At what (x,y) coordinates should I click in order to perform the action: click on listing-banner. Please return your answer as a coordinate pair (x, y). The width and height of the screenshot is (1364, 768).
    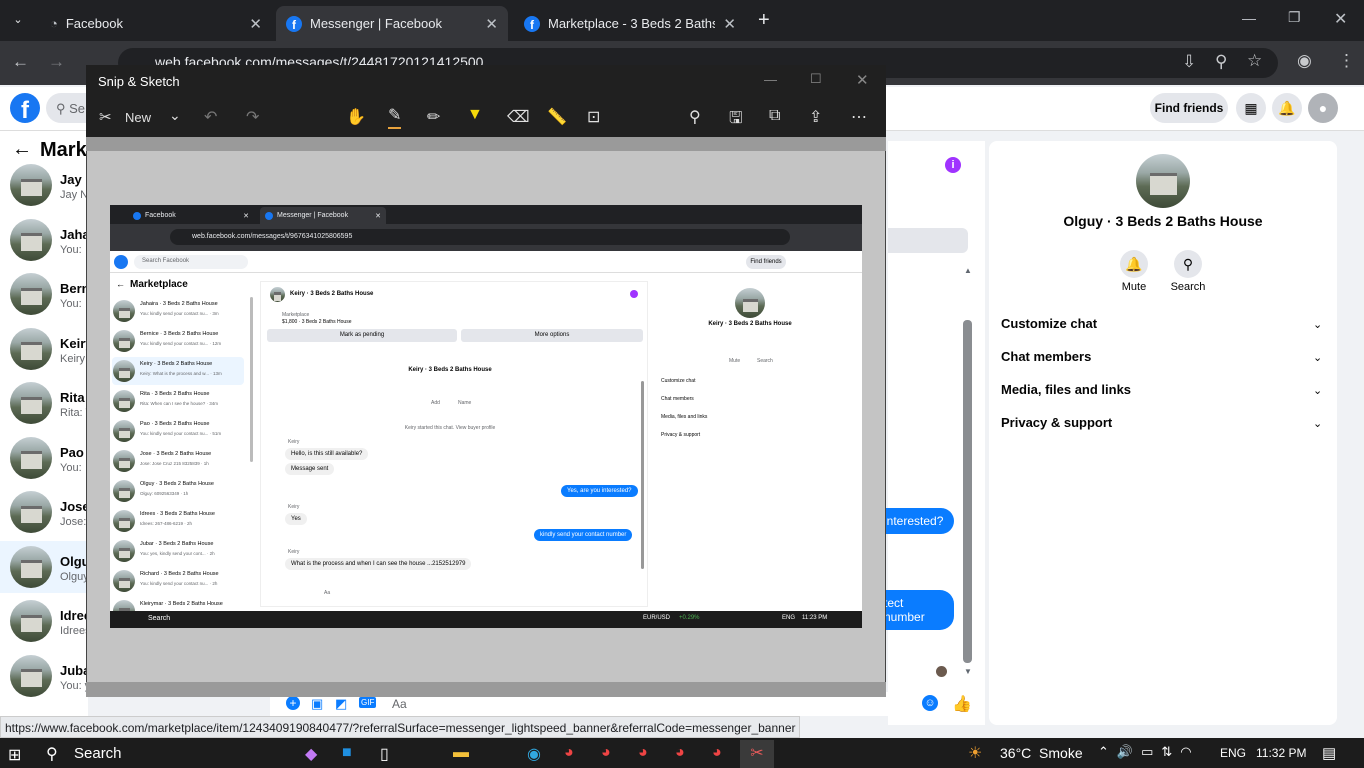
    Looking at the image, I should click on (928, 240).